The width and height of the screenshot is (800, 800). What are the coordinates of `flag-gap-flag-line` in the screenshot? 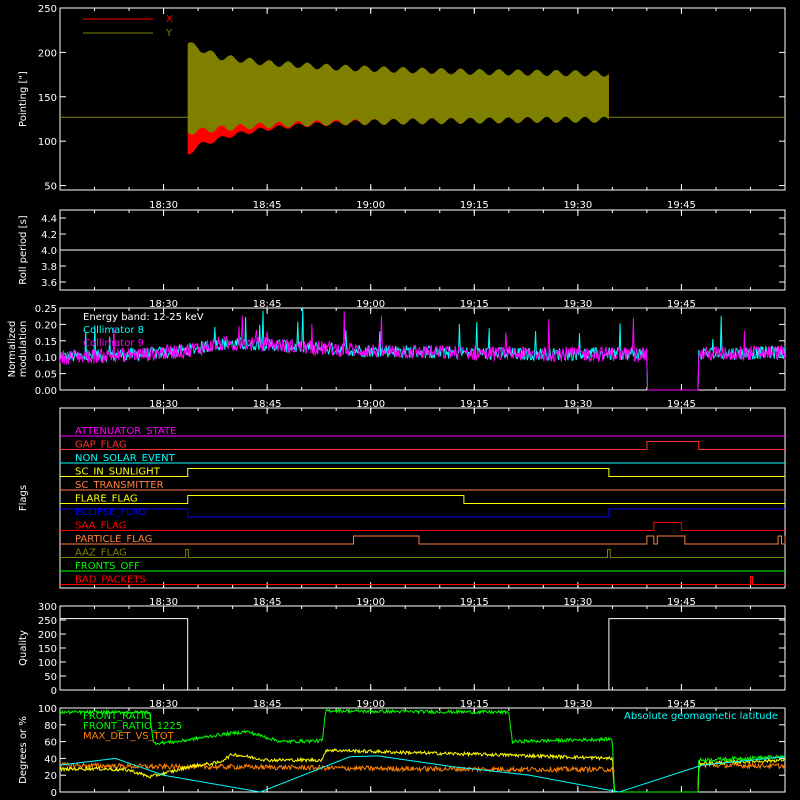 It's located at (422, 445).